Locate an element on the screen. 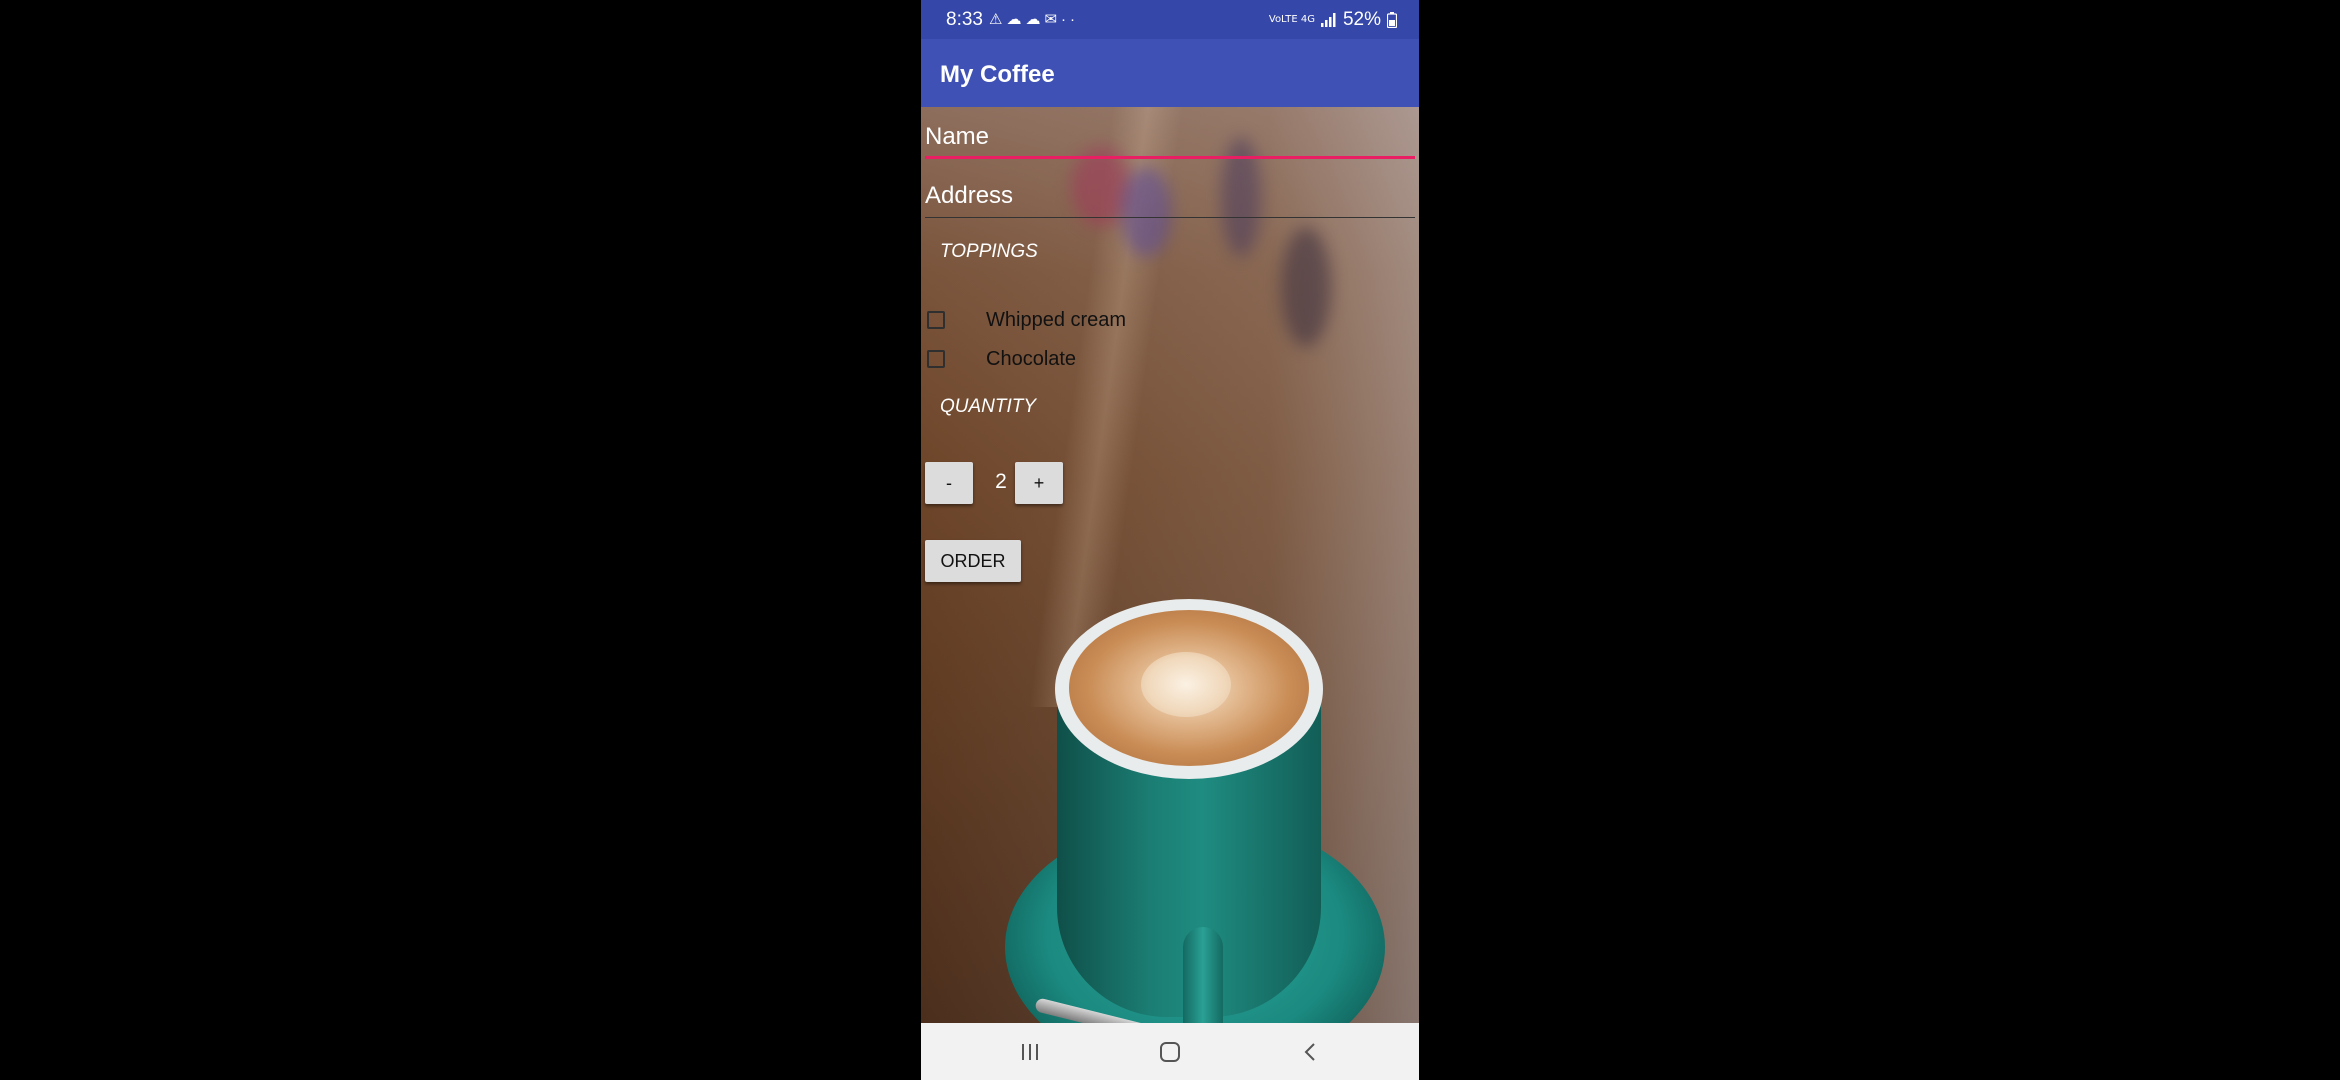 The height and width of the screenshot is (1080, 2340). system-icons: VoLTE 4G 52% is located at coordinates (1333, 20).